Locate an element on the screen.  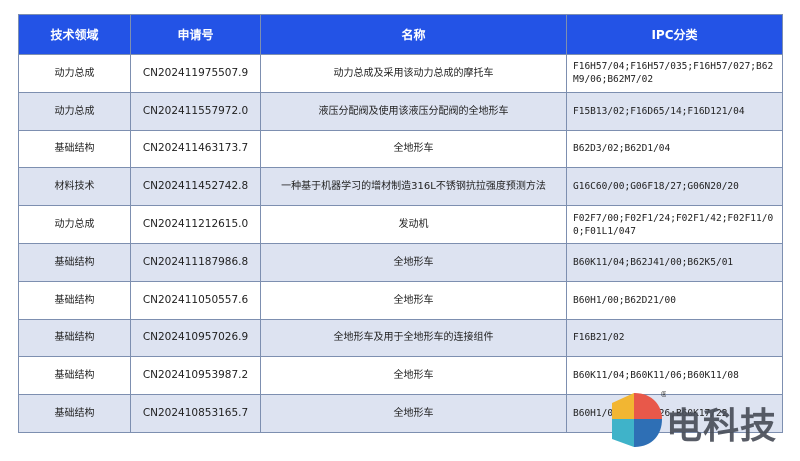
cell-application-number: CN202410953987.2 is located at coordinates (195, 376).